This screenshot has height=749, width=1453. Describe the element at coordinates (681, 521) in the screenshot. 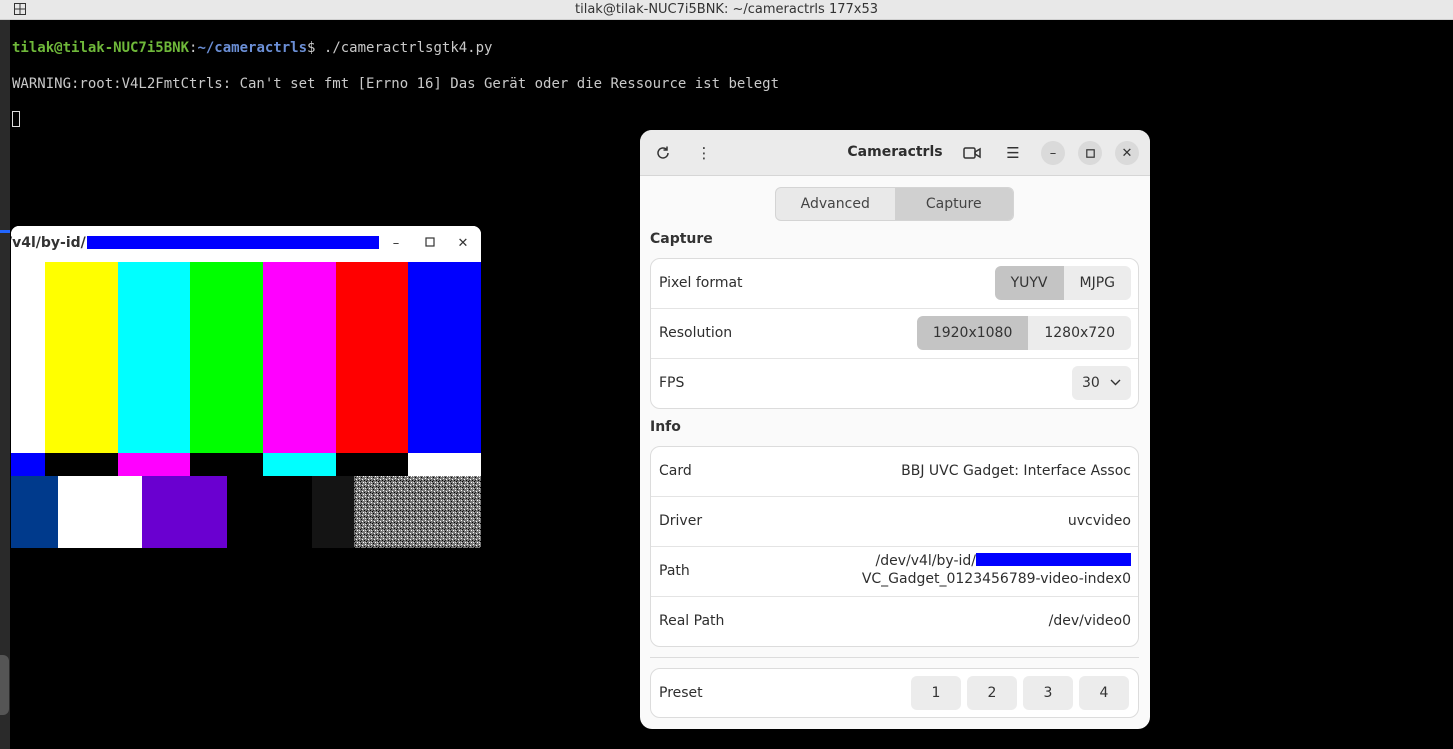

I see `driver-label: Driver` at that location.